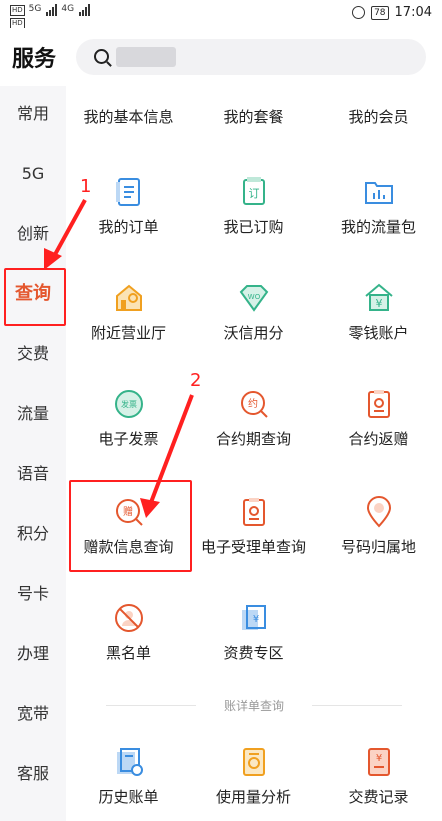 The image size is (442, 821). Describe the element at coordinates (128, 333) in the screenshot. I see `item-label: 附近营业厅` at that location.